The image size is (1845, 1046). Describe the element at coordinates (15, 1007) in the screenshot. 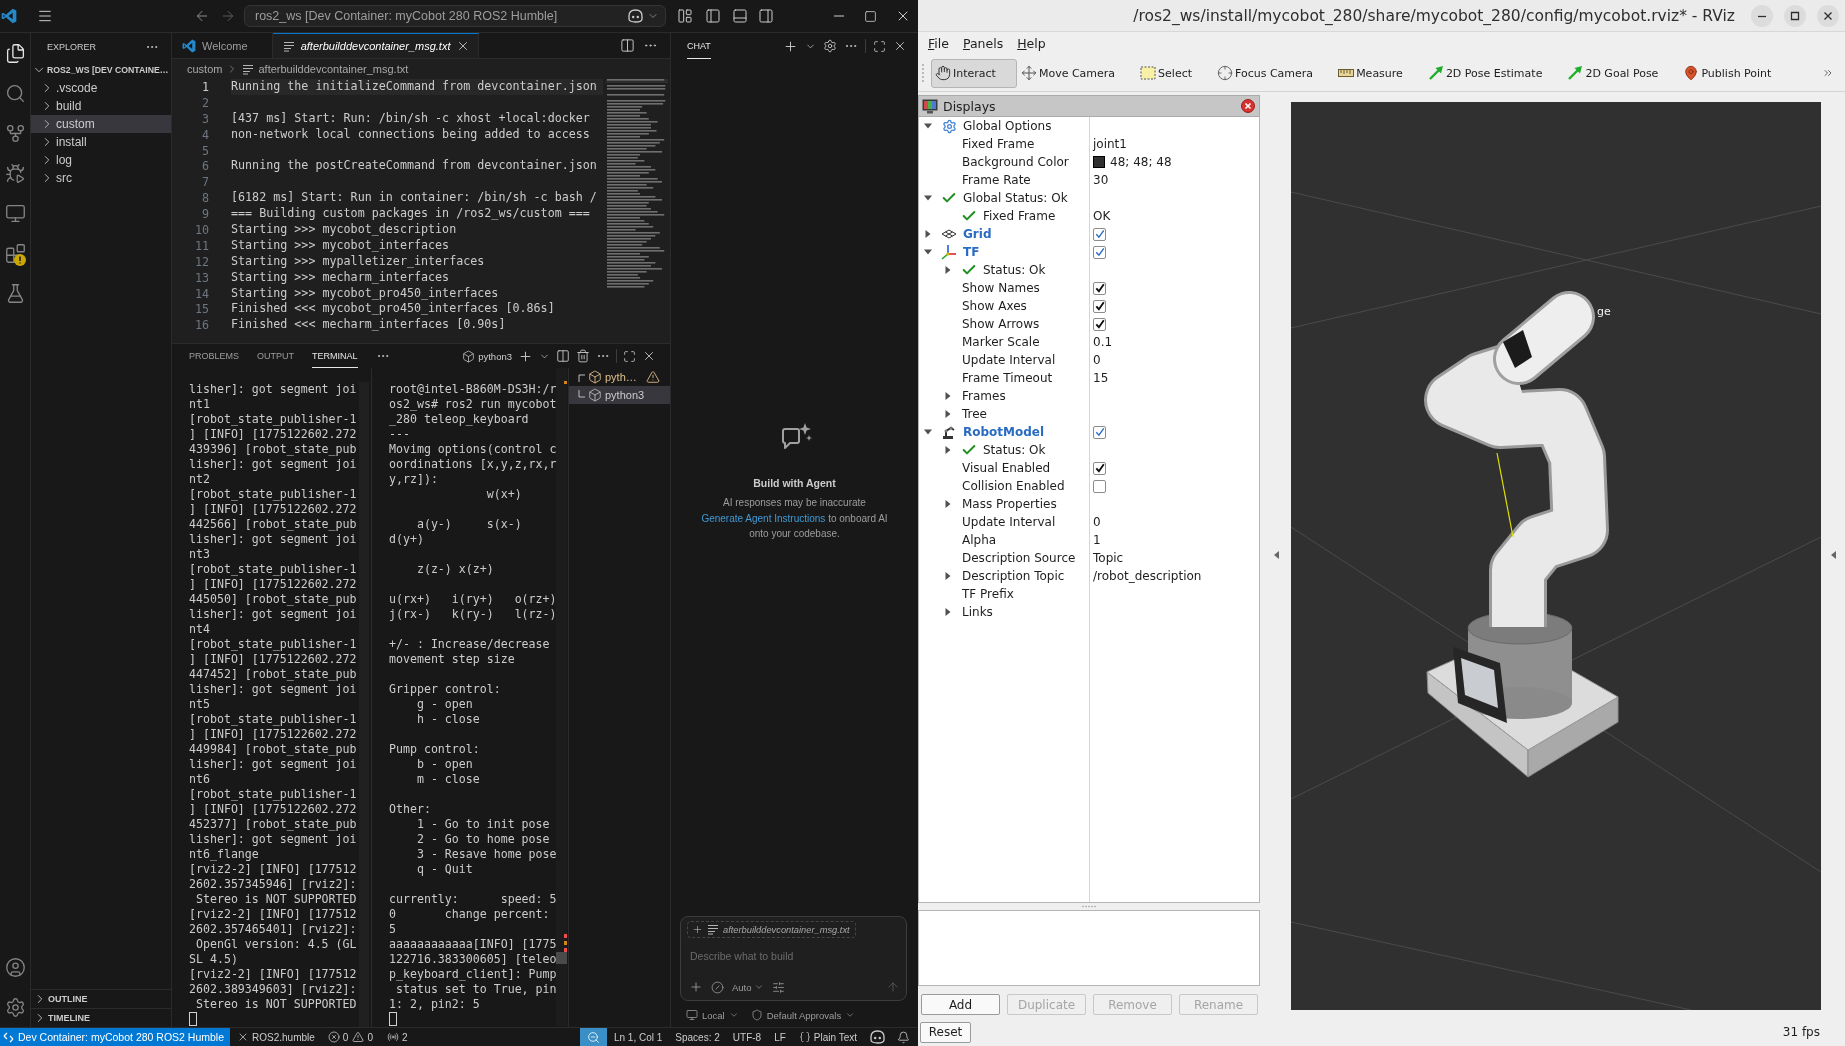

I see `settings-icon` at that location.